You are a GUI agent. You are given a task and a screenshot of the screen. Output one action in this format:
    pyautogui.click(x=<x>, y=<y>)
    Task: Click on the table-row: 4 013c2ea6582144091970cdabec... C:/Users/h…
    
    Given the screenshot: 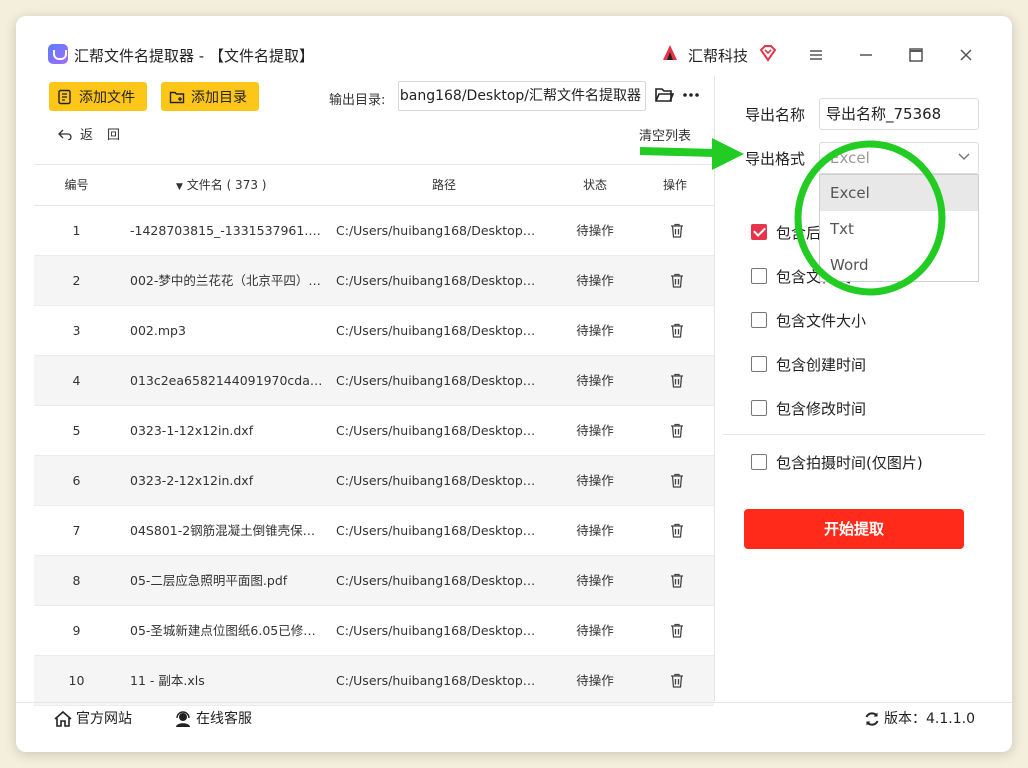 What is the action you would take?
    pyautogui.click(x=374, y=381)
    